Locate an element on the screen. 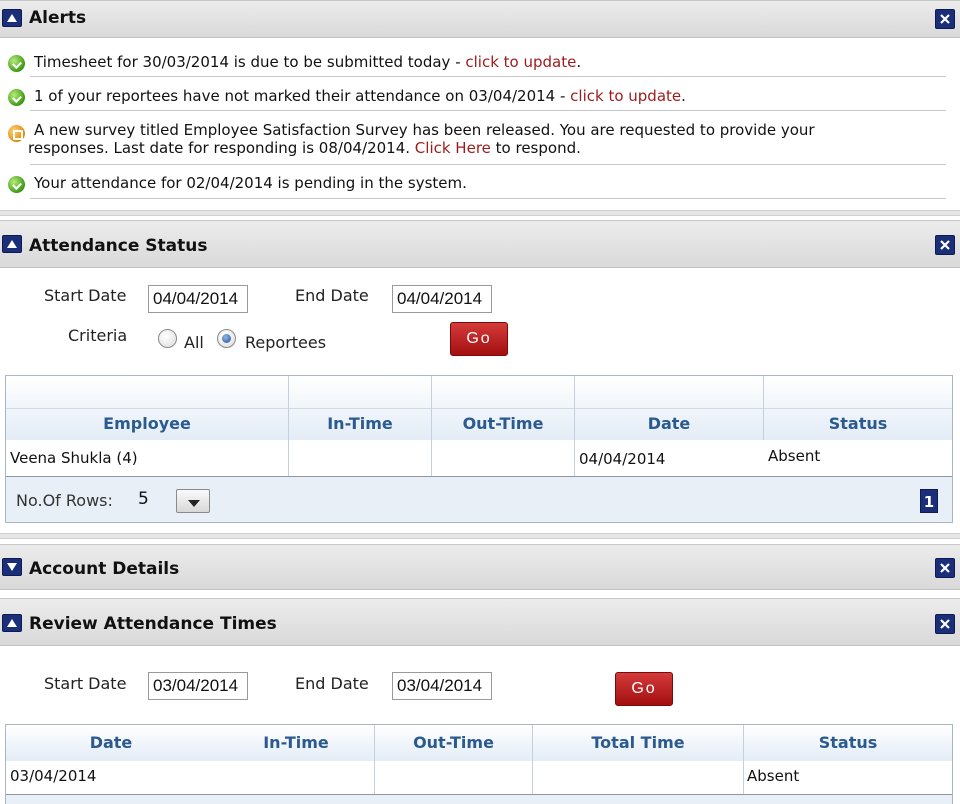 This screenshot has width=960, height=804. alerts-title: Alerts is located at coordinates (58, 18).